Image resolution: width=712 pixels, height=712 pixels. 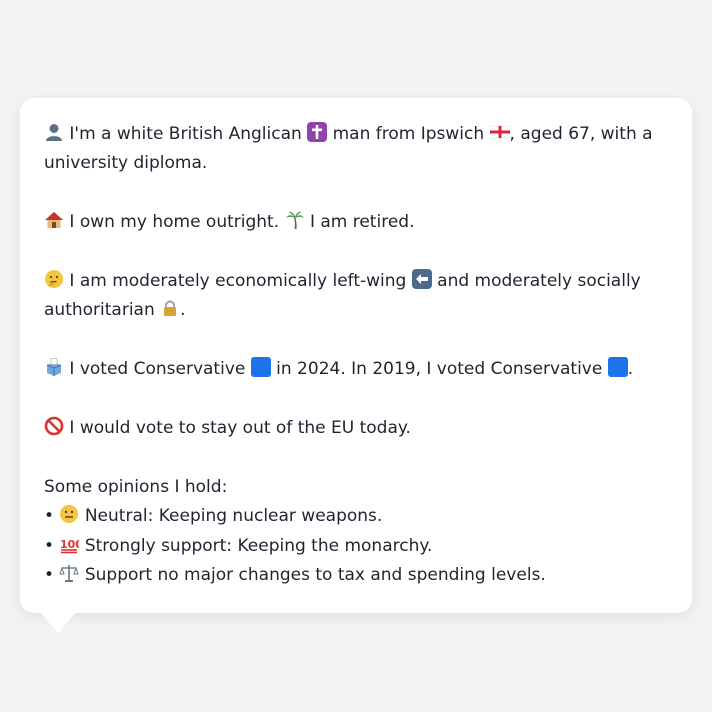 What do you see at coordinates (54, 132) in the screenshot?
I see `person-silhouette-icon` at bounding box center [54, 132].